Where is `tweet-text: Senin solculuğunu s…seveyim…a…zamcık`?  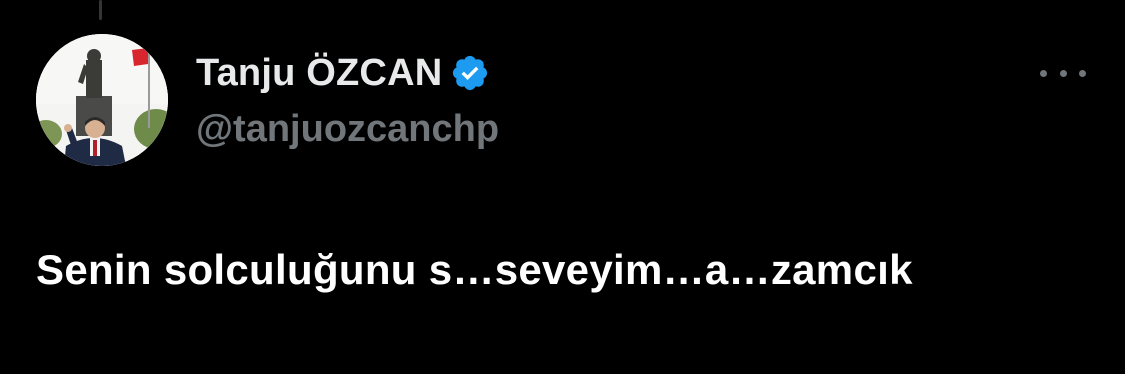 tweet-text: Senin solculuğunu s…seveyim…a…zamcık is located at coordinates (474, 269).